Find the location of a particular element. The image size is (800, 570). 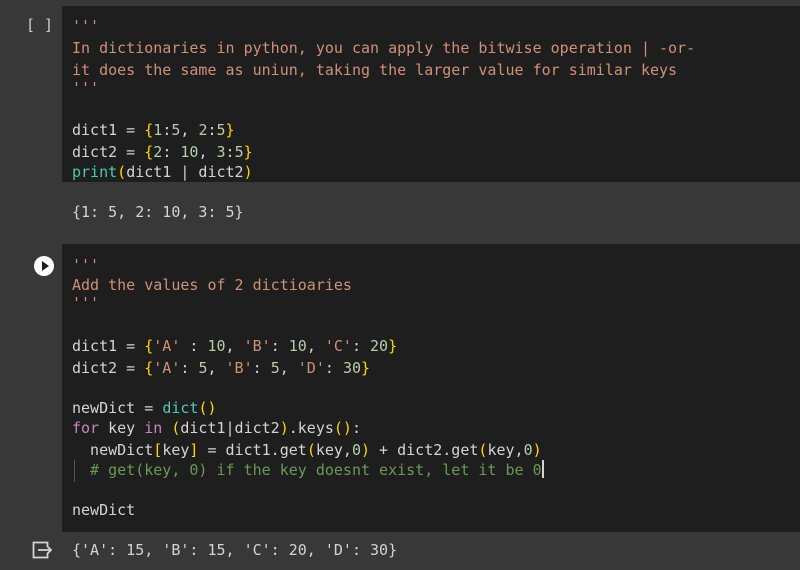

cell-2-code-line-4: for key in (dict1|dict2).keys(): is located at coordinates (216, 428).